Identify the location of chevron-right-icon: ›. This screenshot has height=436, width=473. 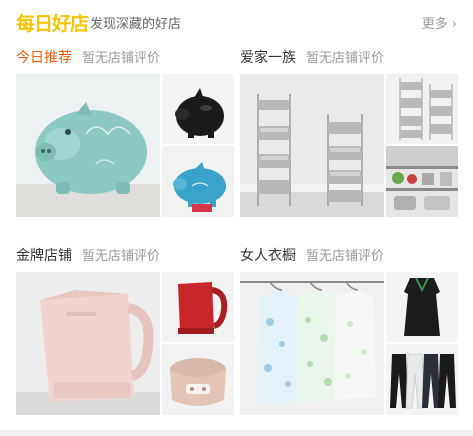
(454, 24).